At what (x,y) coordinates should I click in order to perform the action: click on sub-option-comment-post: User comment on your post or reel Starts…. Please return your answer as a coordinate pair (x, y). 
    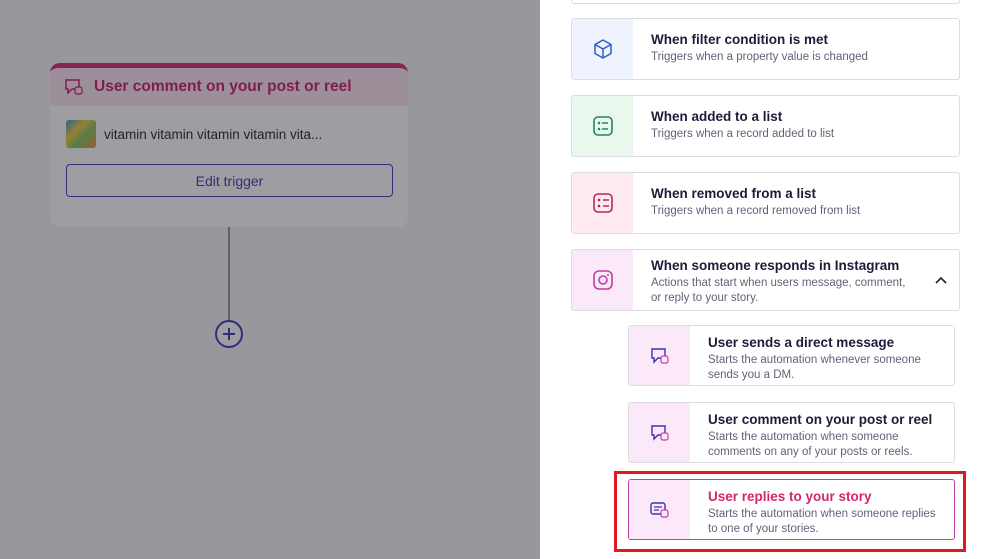
    Looking at the image, I should click on (791, 432).